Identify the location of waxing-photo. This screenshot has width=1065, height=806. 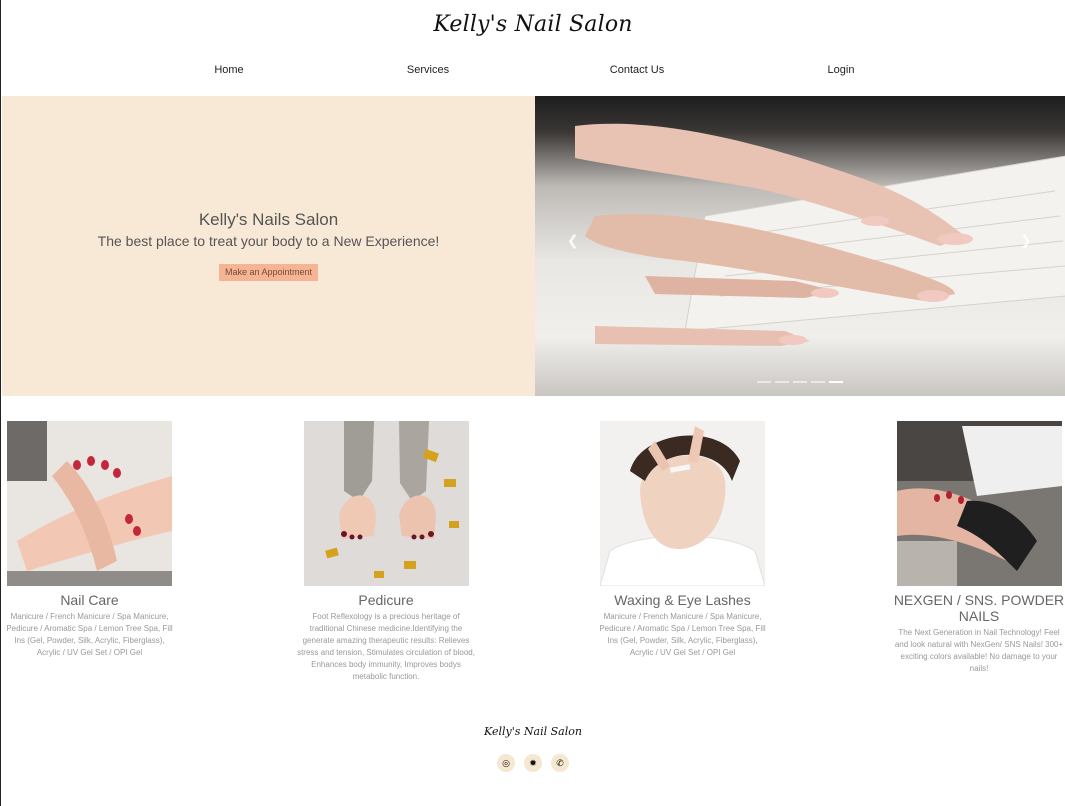
(682, 503).